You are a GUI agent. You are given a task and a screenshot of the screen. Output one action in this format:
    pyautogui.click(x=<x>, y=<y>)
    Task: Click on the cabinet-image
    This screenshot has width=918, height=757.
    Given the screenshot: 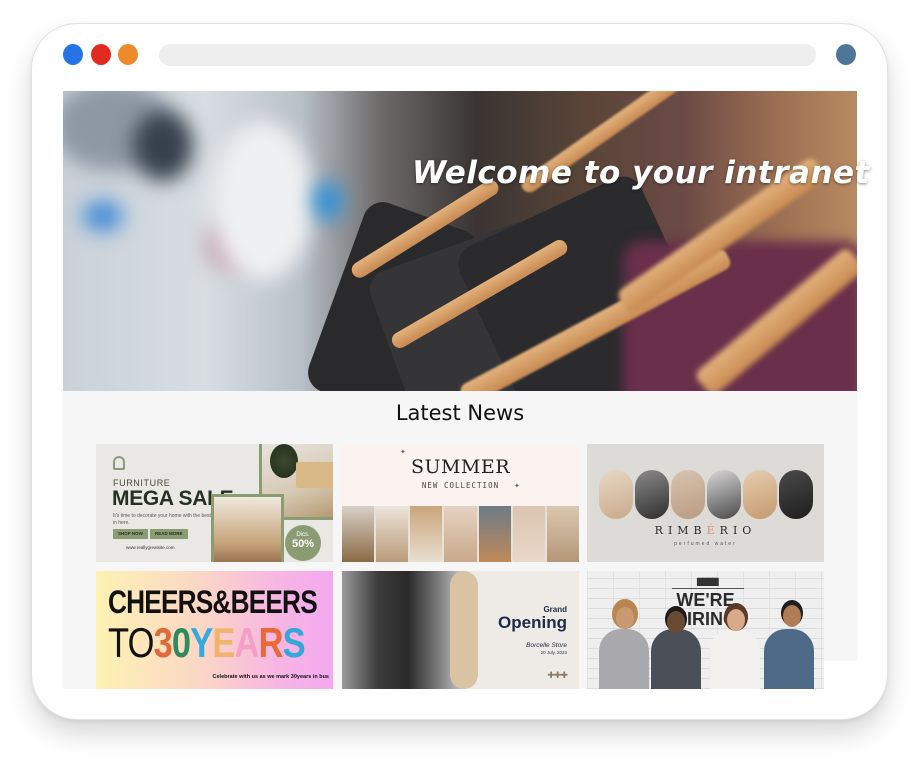 What is the action you would take?
    pyautogui.click(x=314, y=475)
    